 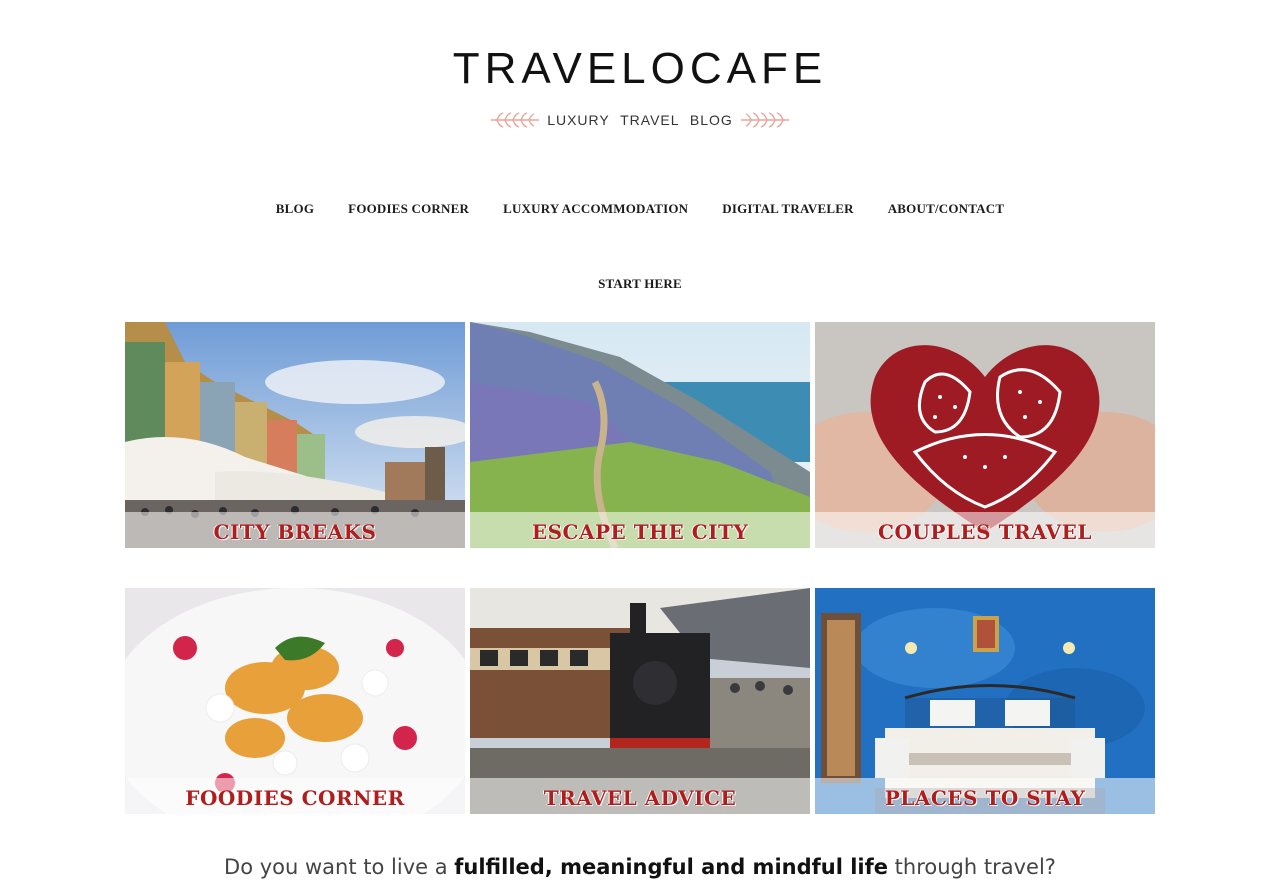 I want to click on tile-label: COUPLES TRAVEL, so click(x=985, y=532).